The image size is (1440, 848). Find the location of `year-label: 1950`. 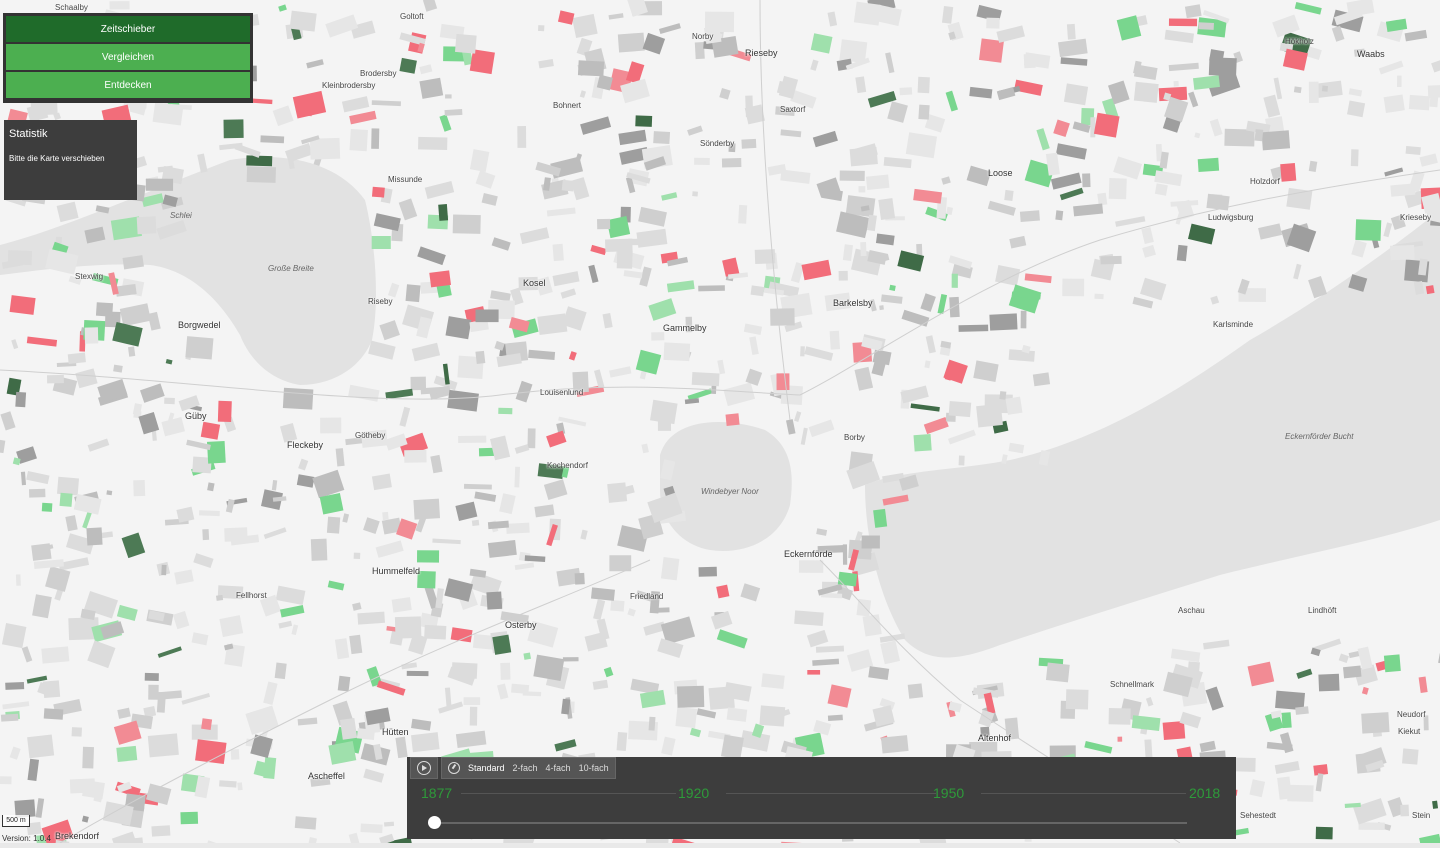

year-label: 1950 is located at coordinates (949, 793).